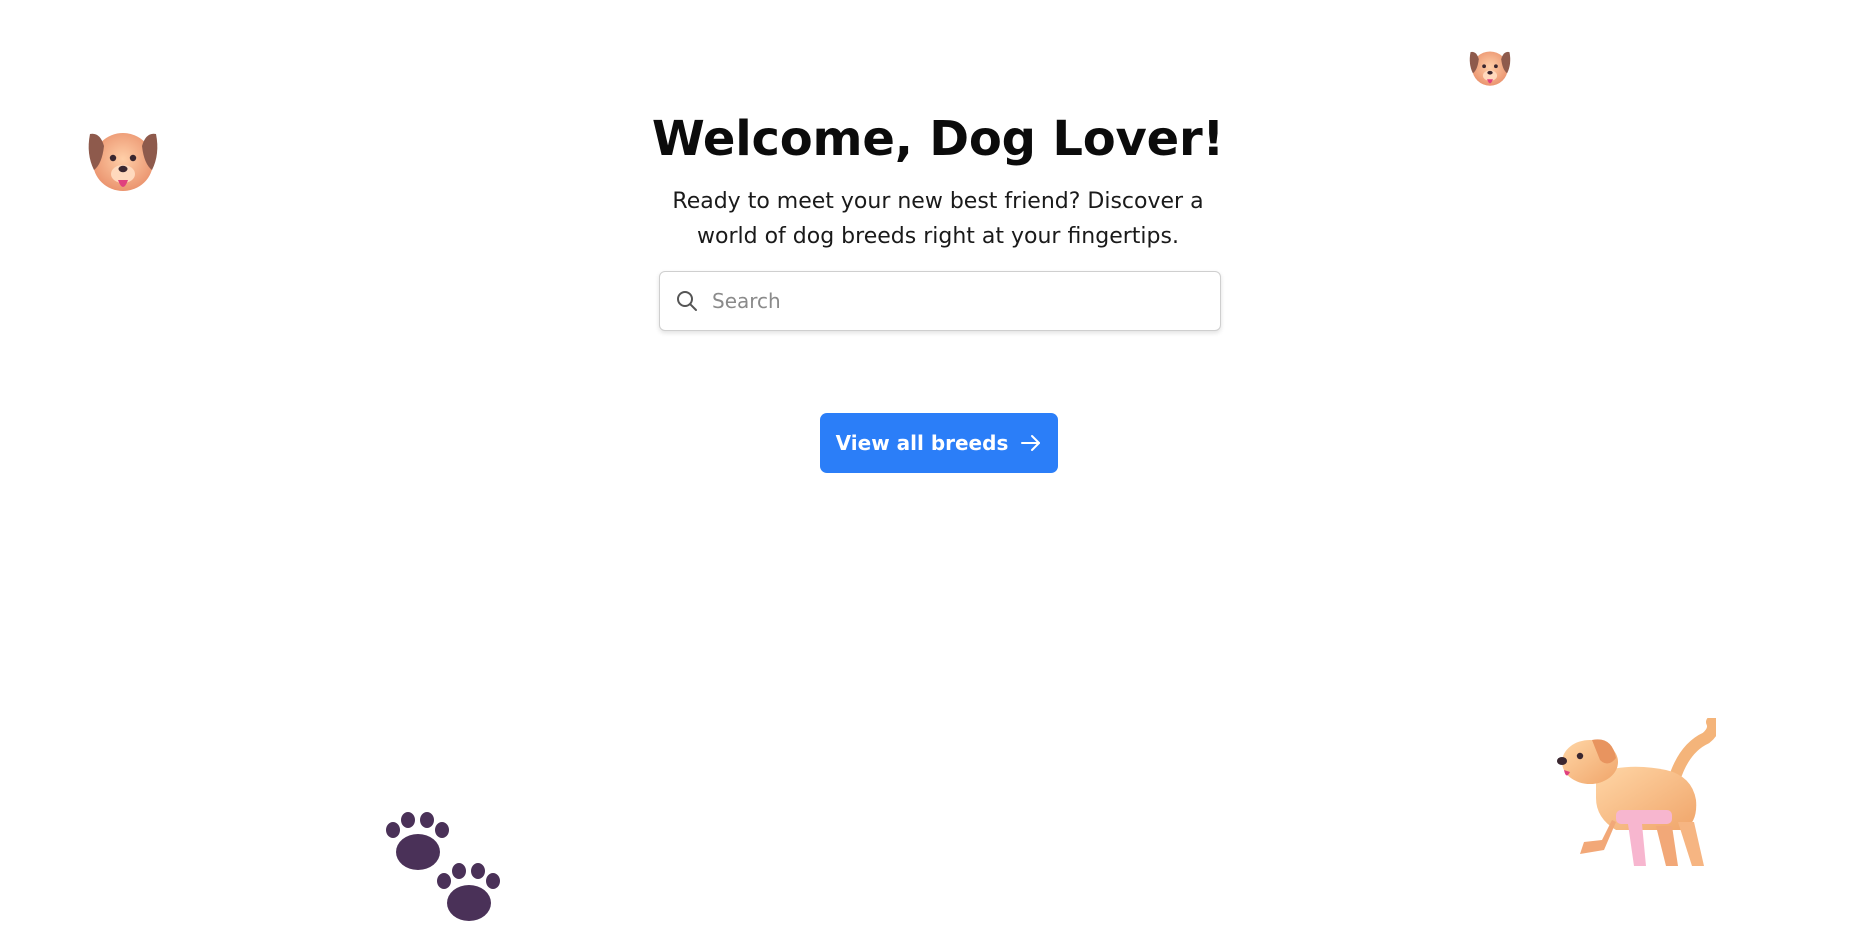 This screenshot has height=934, width=1876. Describe the element at coordinates (1490, 68) in the screenshot. I see `dog-face-icon` at that location.